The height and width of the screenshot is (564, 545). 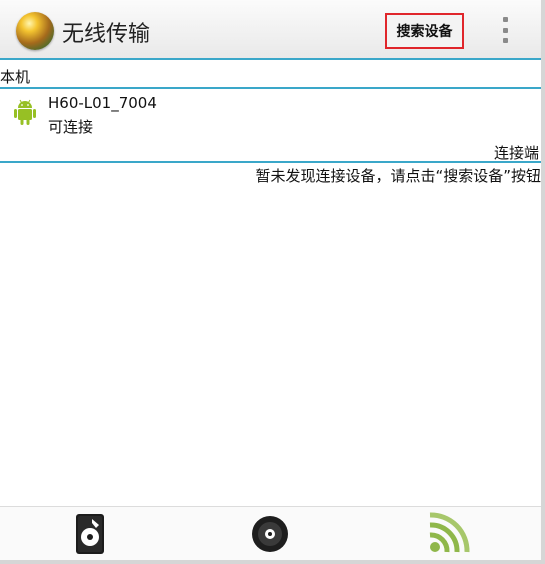 What do you see at coordinates (102, 103) in the screenshot?
I see `device-name: H60-L01_7004` at bounding box center [102, 103].